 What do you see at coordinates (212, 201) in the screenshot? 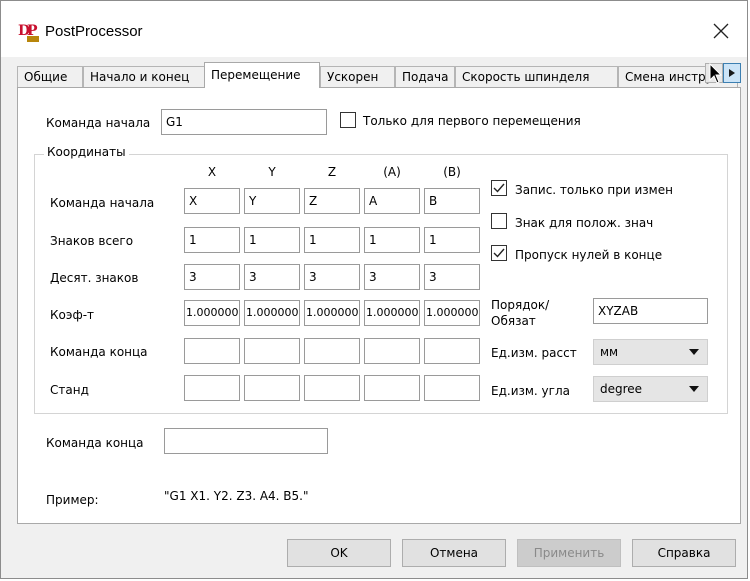
I see `start-command-x-input: X` at bounding box center [212, 201].